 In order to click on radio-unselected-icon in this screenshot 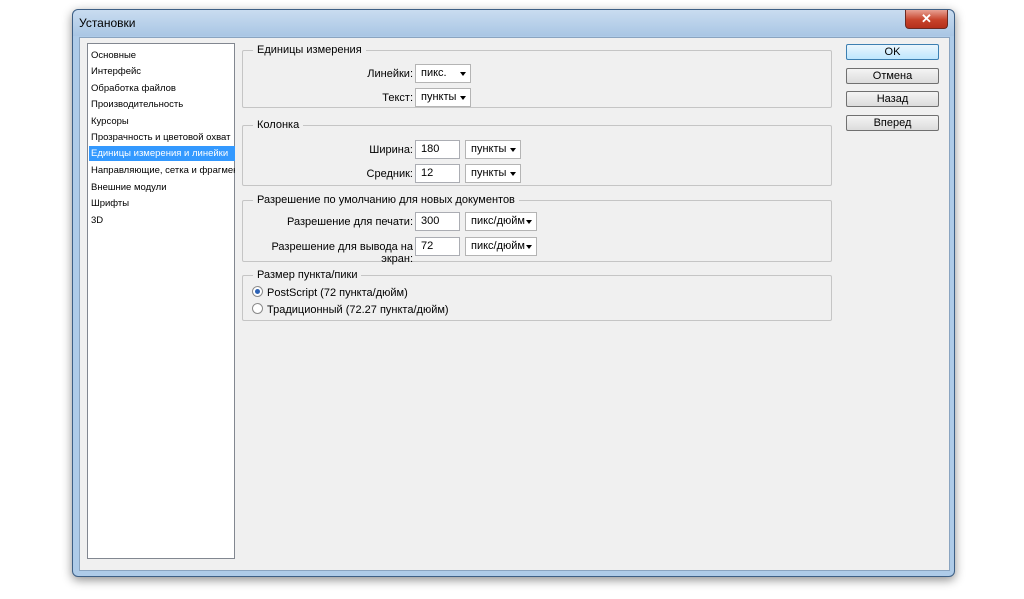, I will do `click(257, 308)`.